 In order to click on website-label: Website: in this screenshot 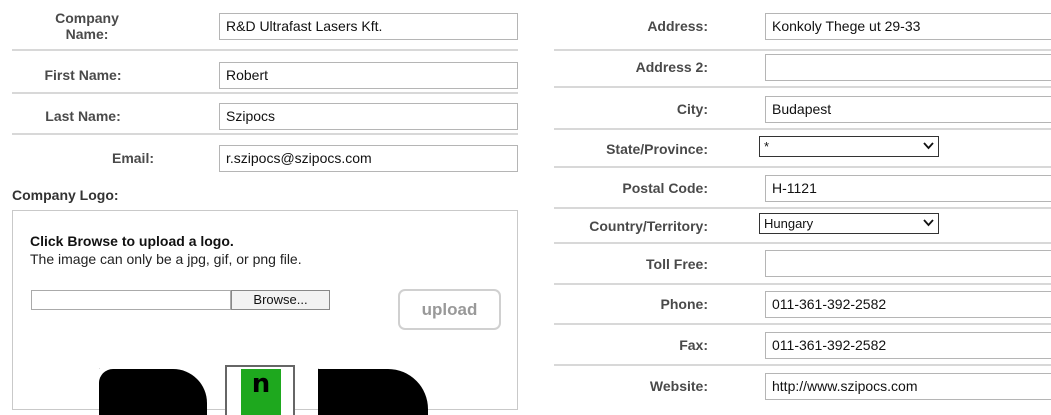, I will do `click(678, 386)`.